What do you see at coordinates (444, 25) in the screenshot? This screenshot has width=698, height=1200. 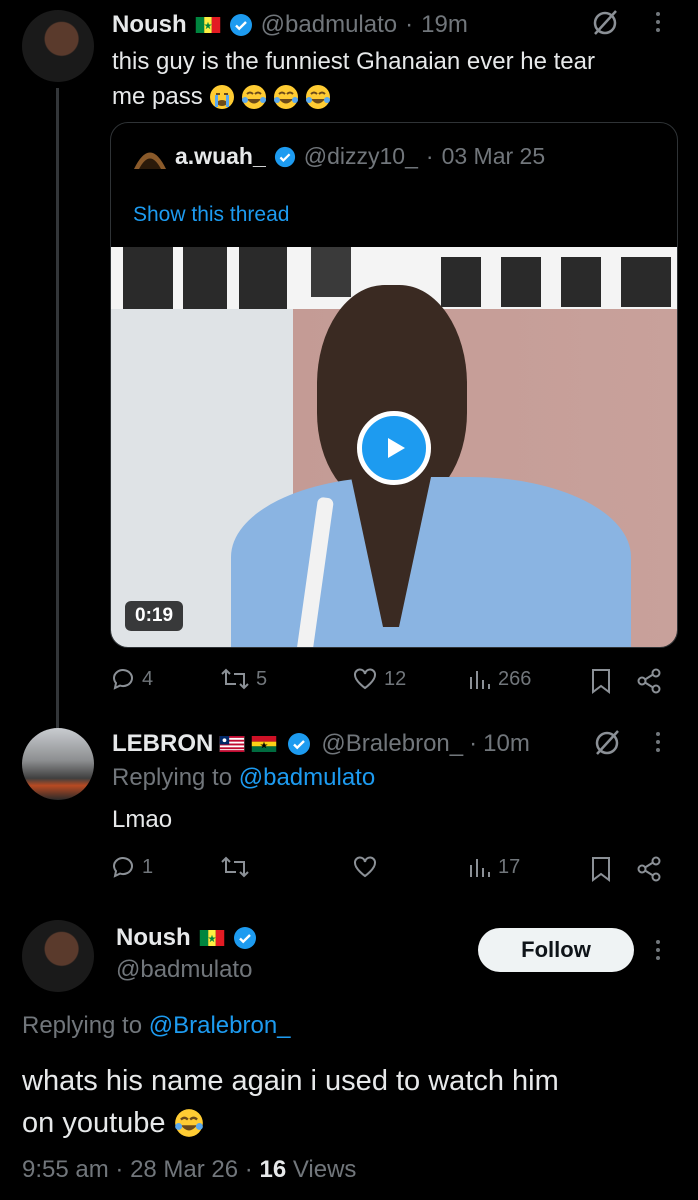 I see `timestamp: 19m` at bounding box center [444, 25].